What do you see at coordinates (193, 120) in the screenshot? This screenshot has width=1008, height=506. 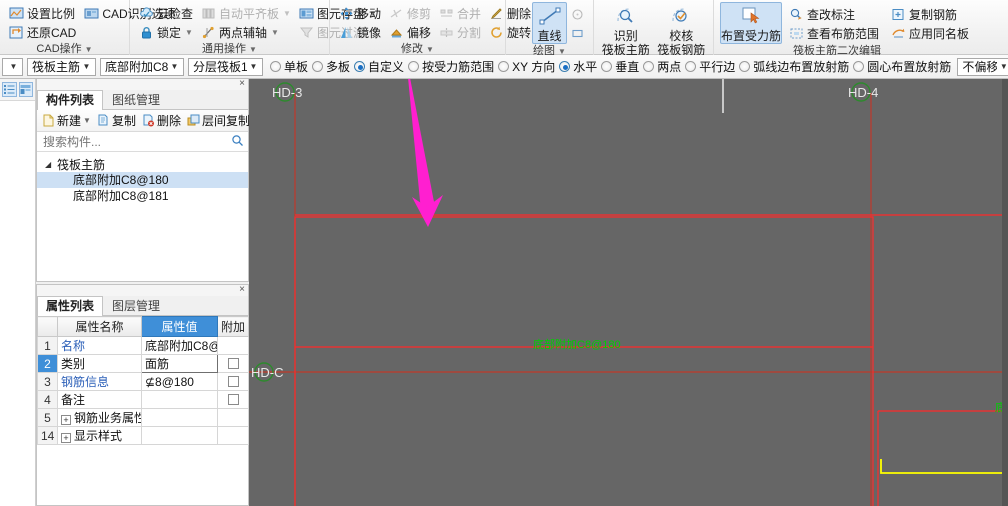 I see `cross-layer-copy-icon` at bounding box center [193, 120].